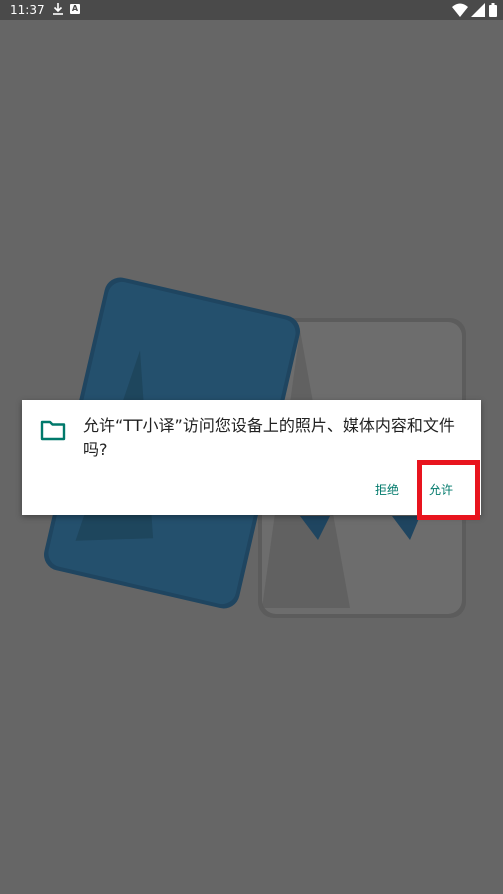 The image size is (503, 894). I want to click on download-icon, so click(58, 9).